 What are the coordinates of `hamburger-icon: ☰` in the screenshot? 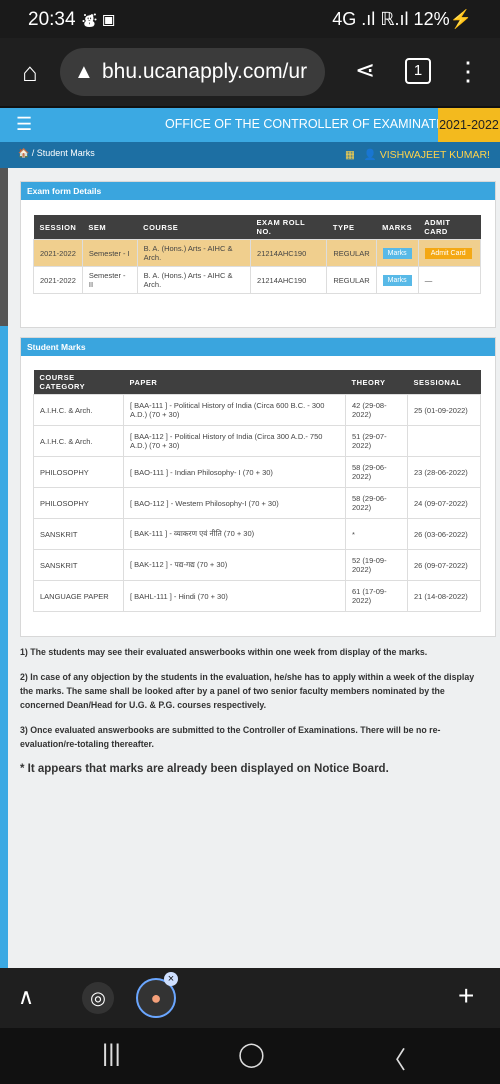 It's located at (24, 124).